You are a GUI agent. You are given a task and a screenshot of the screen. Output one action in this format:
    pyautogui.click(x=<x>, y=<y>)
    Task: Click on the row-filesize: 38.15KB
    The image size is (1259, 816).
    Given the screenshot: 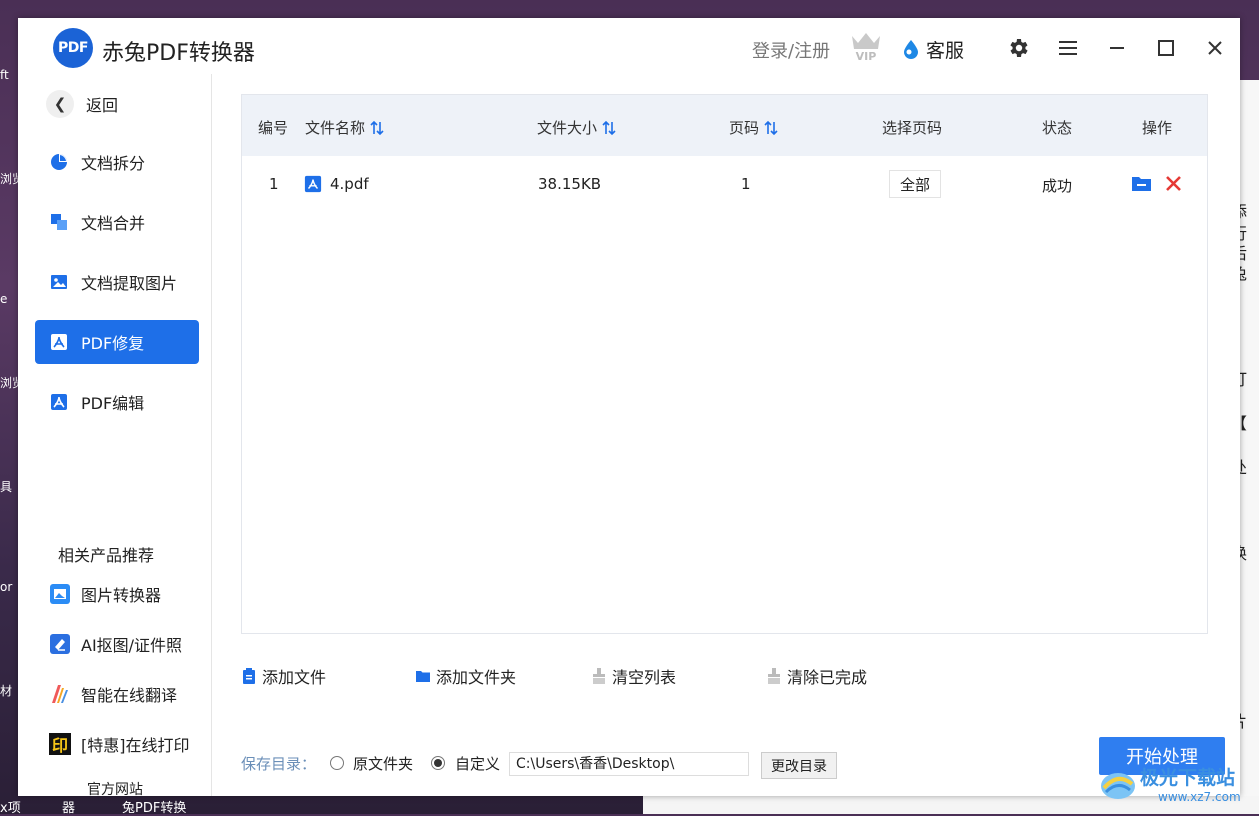 What is the action you would take?
    pyautogui.click(x=570, y=184)
    